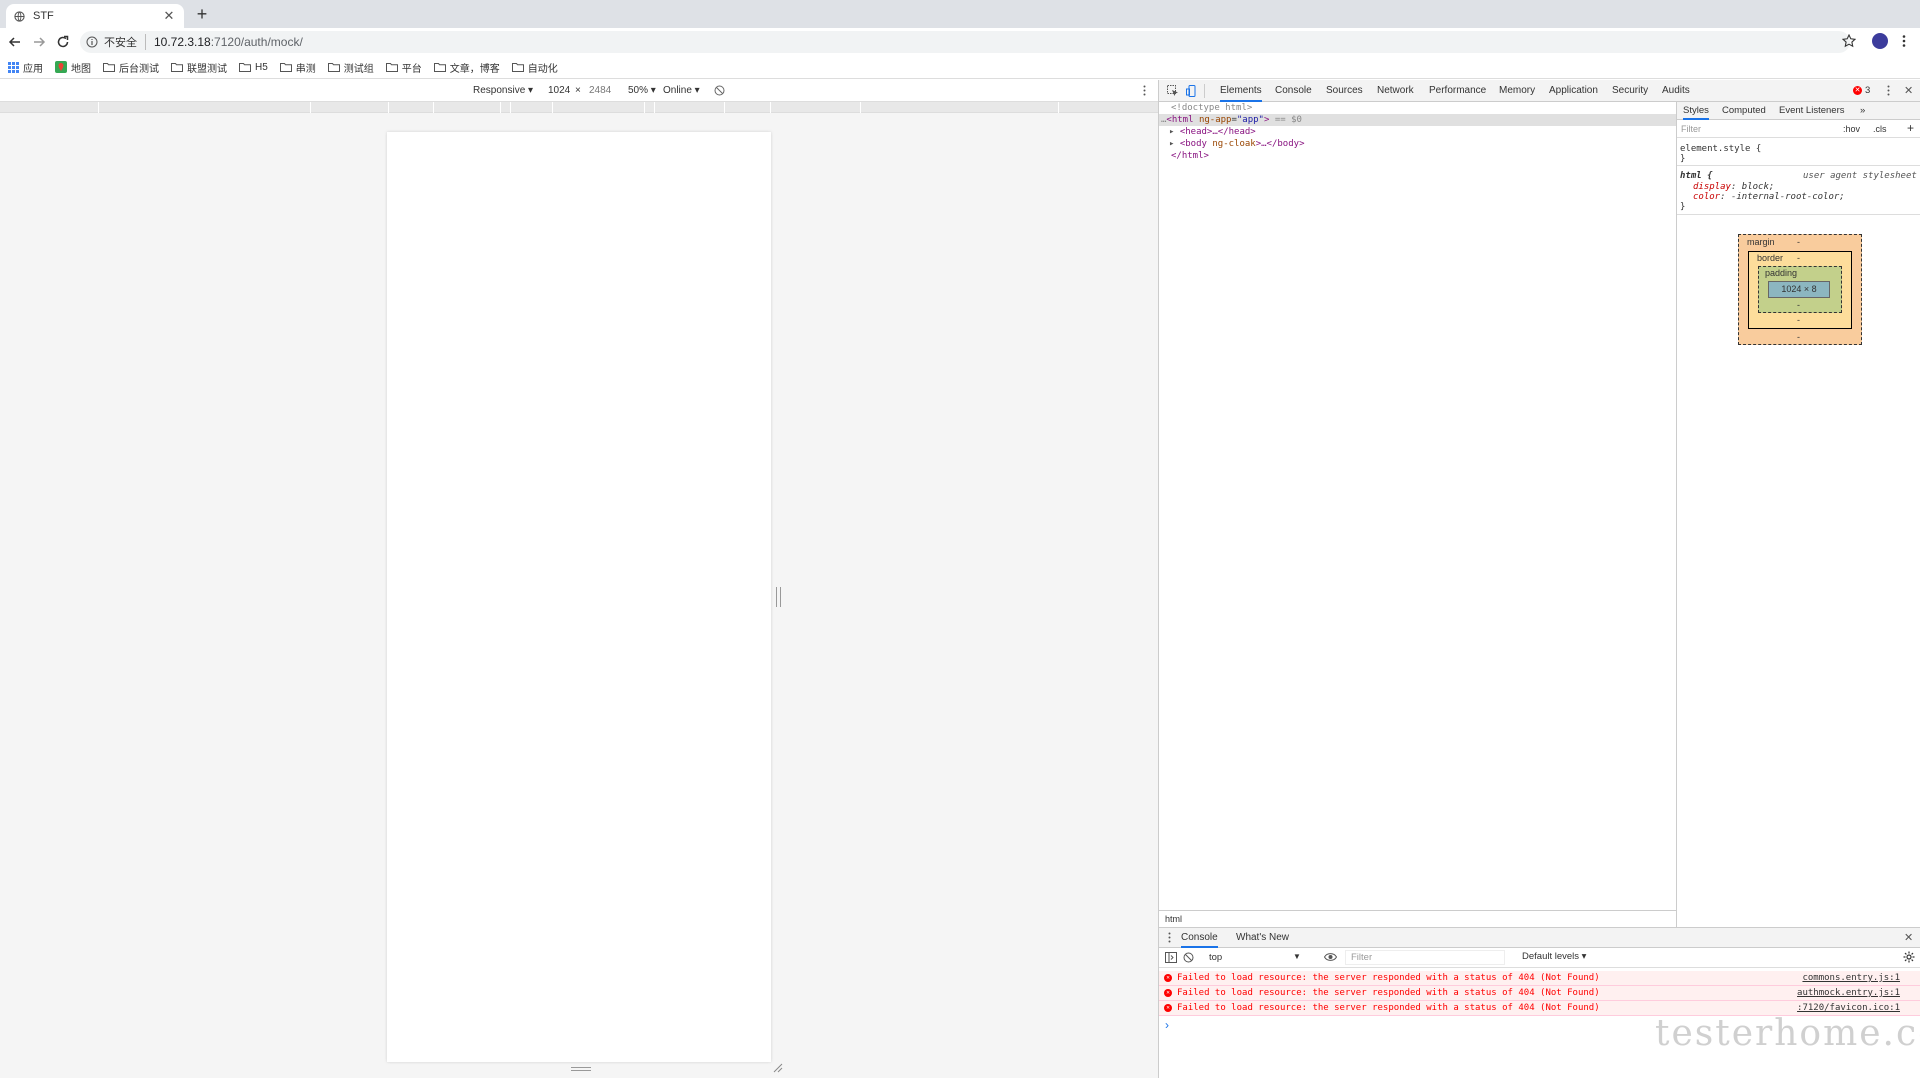  Describe the element at coordinates (199, 67) in the screenshot. I see `bookmark-folder: 联盟测试` at that location.